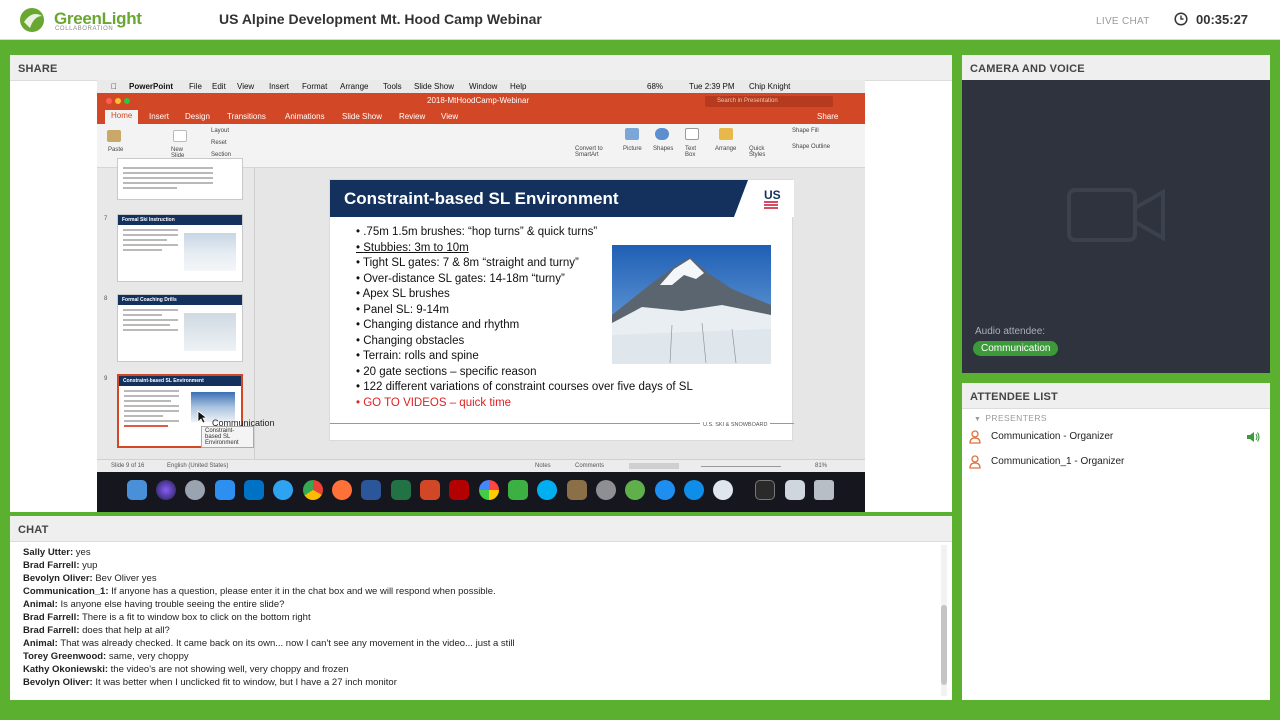 The width and height of the screenshot is (1280, 720). I want to click on session-timer: 00:35:27, so click(1222, 19).